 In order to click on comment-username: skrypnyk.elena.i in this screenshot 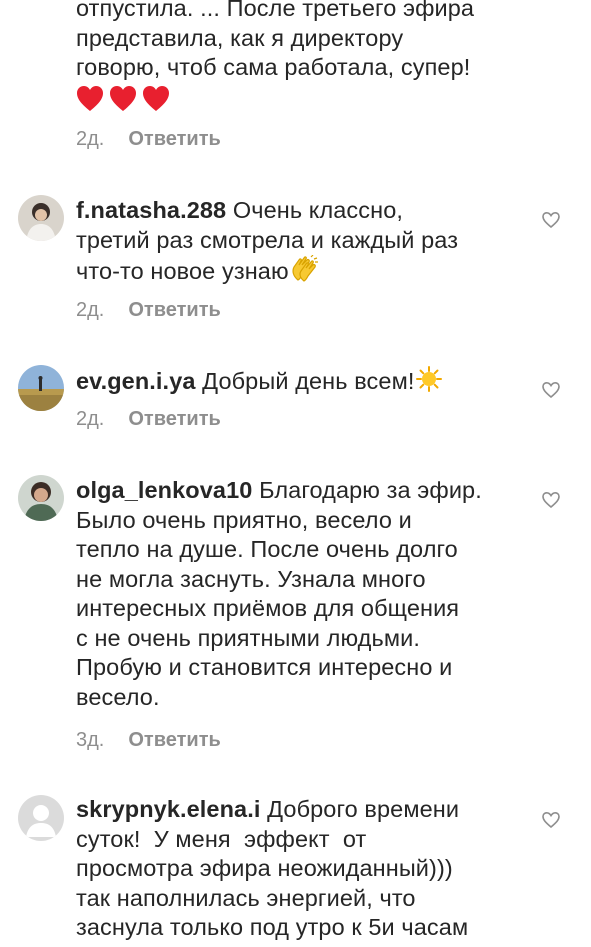, I will do `click(168, 809)`.